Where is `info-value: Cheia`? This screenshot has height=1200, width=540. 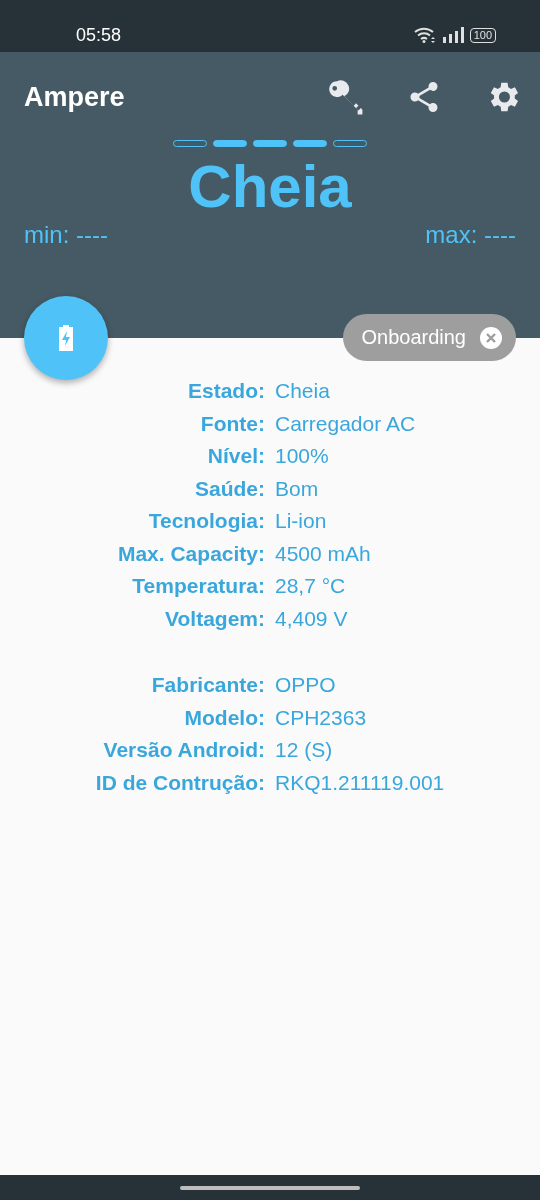 info-value: Cheia is located at coordinates (303, 391).